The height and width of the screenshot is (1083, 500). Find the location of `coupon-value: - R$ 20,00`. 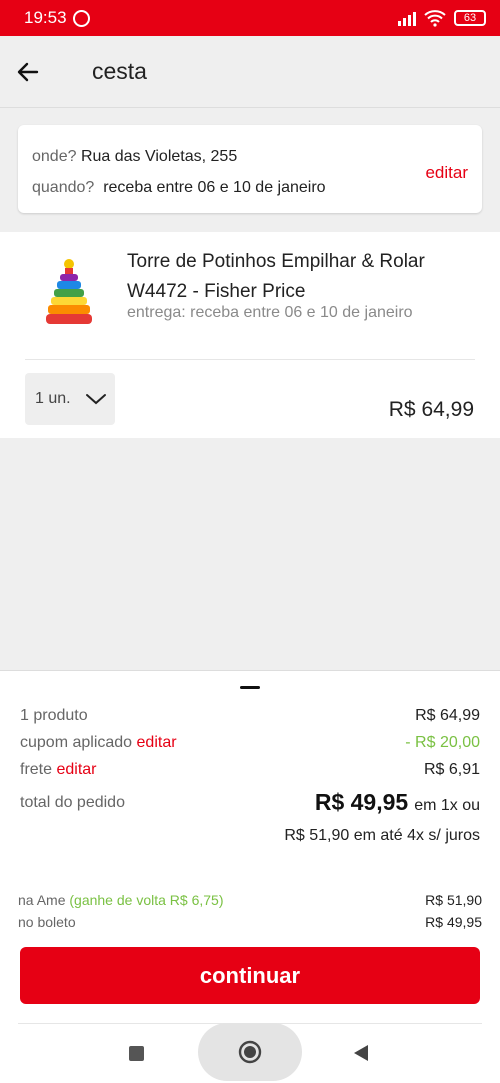

coupon-value: - R$ 20,00 is located at coordinates (442, 742).